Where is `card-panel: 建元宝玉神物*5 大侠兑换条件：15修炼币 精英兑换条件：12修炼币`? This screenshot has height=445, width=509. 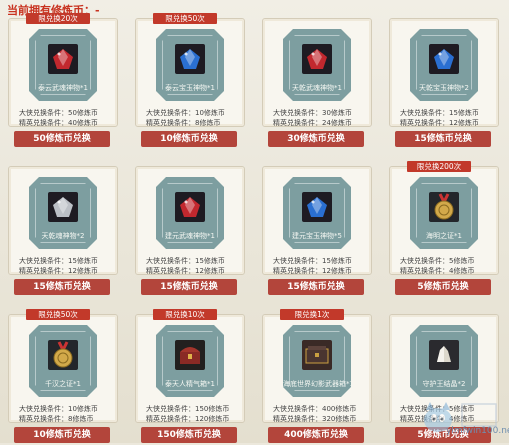 card-panel: 建元宝玉神物*5 大侠兑换条件：15修炼币 精英兑换条件：12修炼币 is located at coordinates (317, 220).